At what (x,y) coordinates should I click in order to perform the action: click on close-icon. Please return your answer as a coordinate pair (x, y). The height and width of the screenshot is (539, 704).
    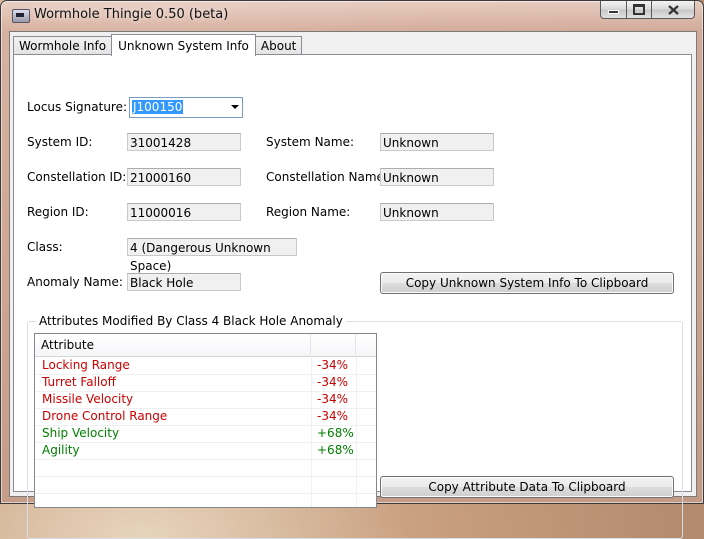
    Looking at the image, I should click on (673, 9).